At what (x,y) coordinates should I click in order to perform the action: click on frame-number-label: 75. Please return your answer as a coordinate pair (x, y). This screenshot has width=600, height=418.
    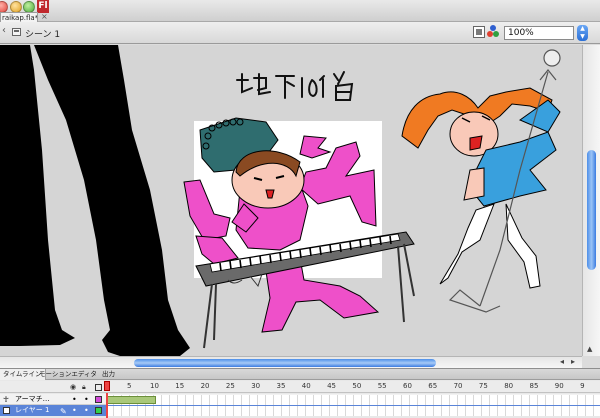
    Looking at the image, I should click on (483, 386).